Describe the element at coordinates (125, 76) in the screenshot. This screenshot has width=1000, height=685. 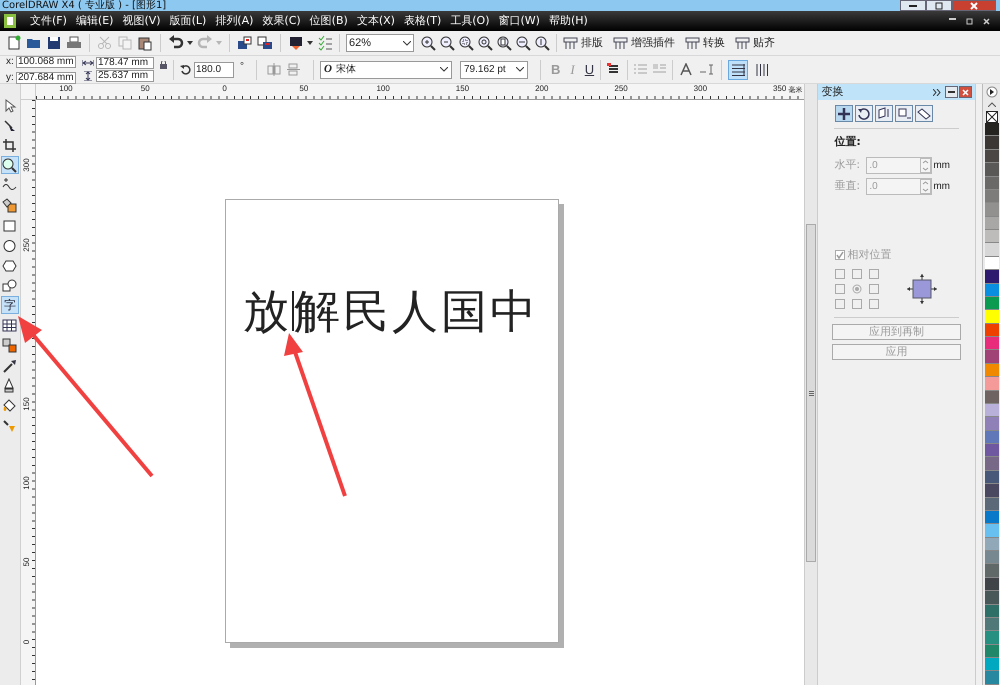
I see `height-field: 25.637 mm` at that location.